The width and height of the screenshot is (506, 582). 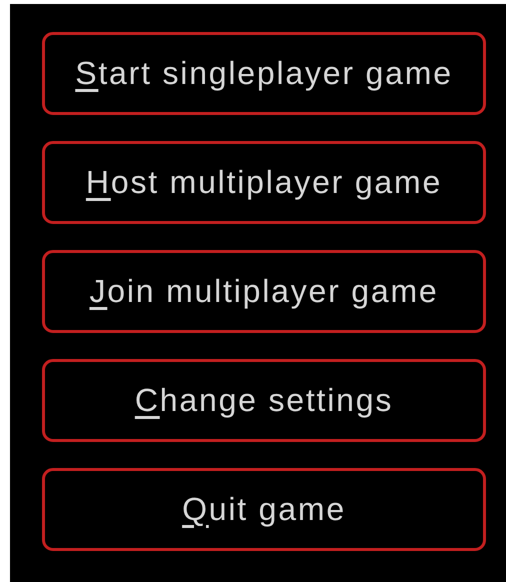 What do you see at coordinates (264, 291) in the screenshot?
I see `menu-button: Join multiplayer game` at bounding box center [264, 291].